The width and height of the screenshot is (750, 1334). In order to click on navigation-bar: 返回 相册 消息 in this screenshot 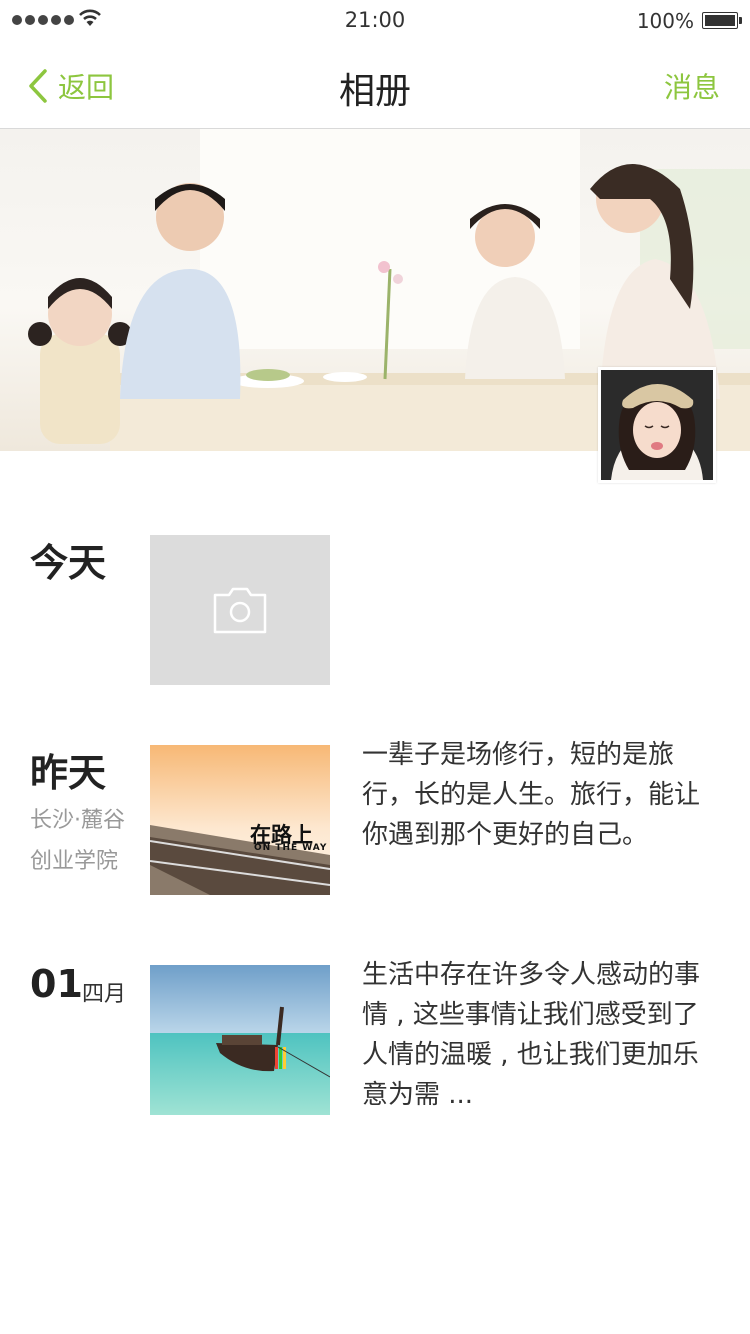, I will do `click(375, 84)`.